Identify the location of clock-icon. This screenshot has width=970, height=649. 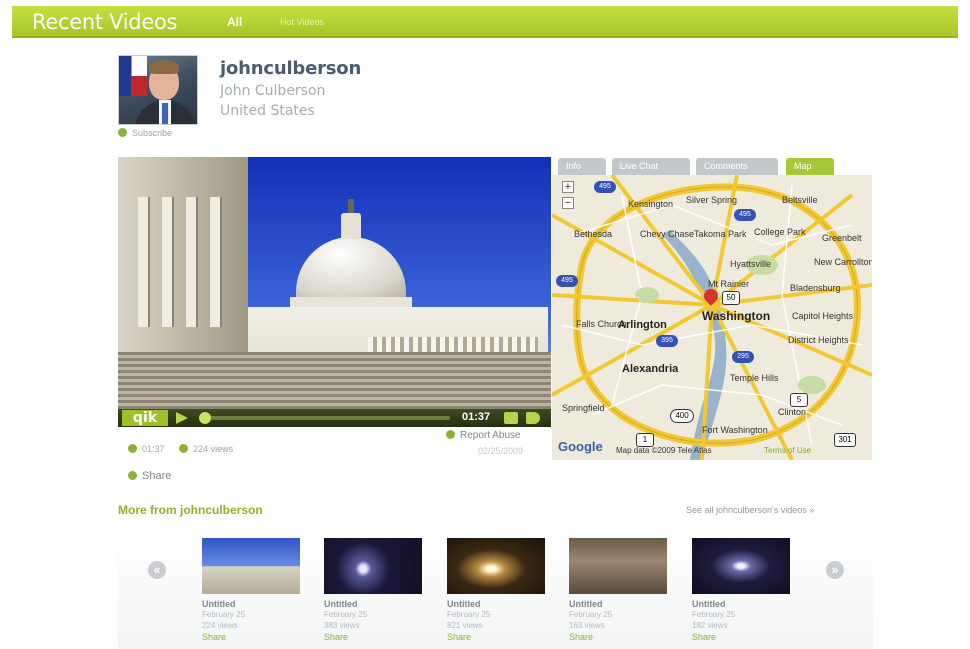
(132, 448).